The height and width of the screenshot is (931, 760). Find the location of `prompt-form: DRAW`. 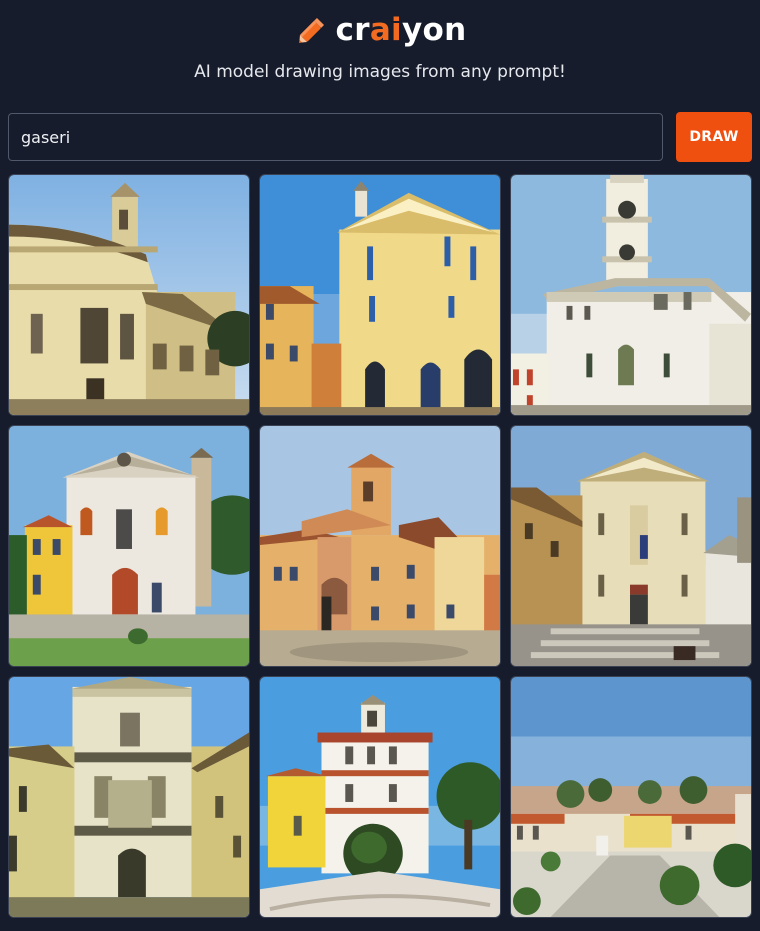

prompt-form: DRAW is located at coordinates (380, 137).